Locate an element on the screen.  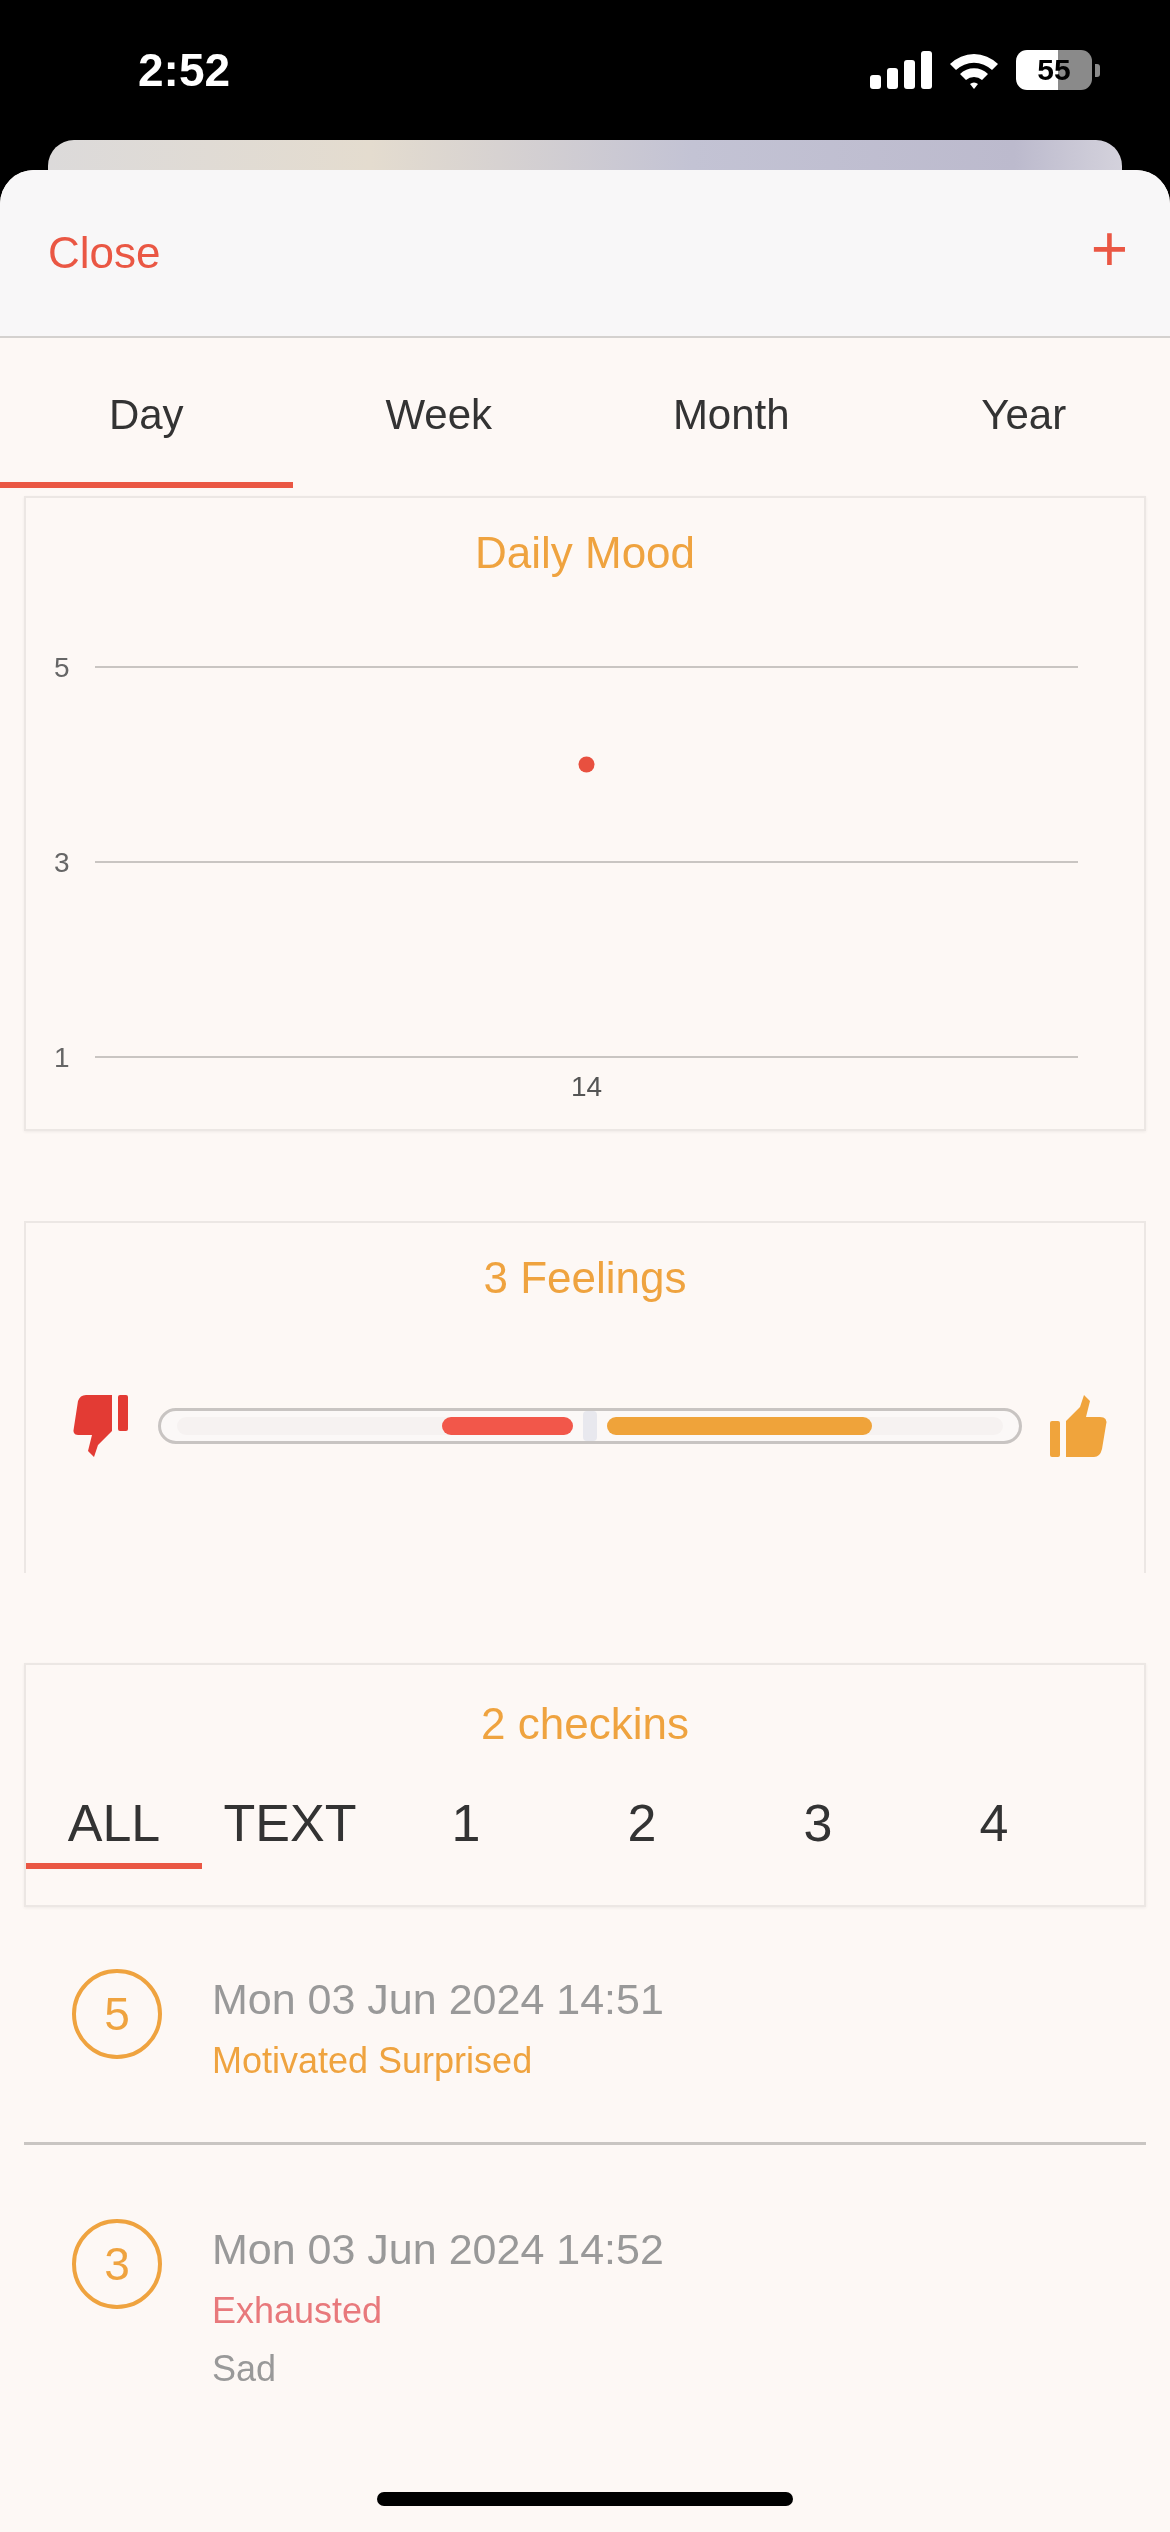
status-time: 2:52 is located at coordinates (184, 70).